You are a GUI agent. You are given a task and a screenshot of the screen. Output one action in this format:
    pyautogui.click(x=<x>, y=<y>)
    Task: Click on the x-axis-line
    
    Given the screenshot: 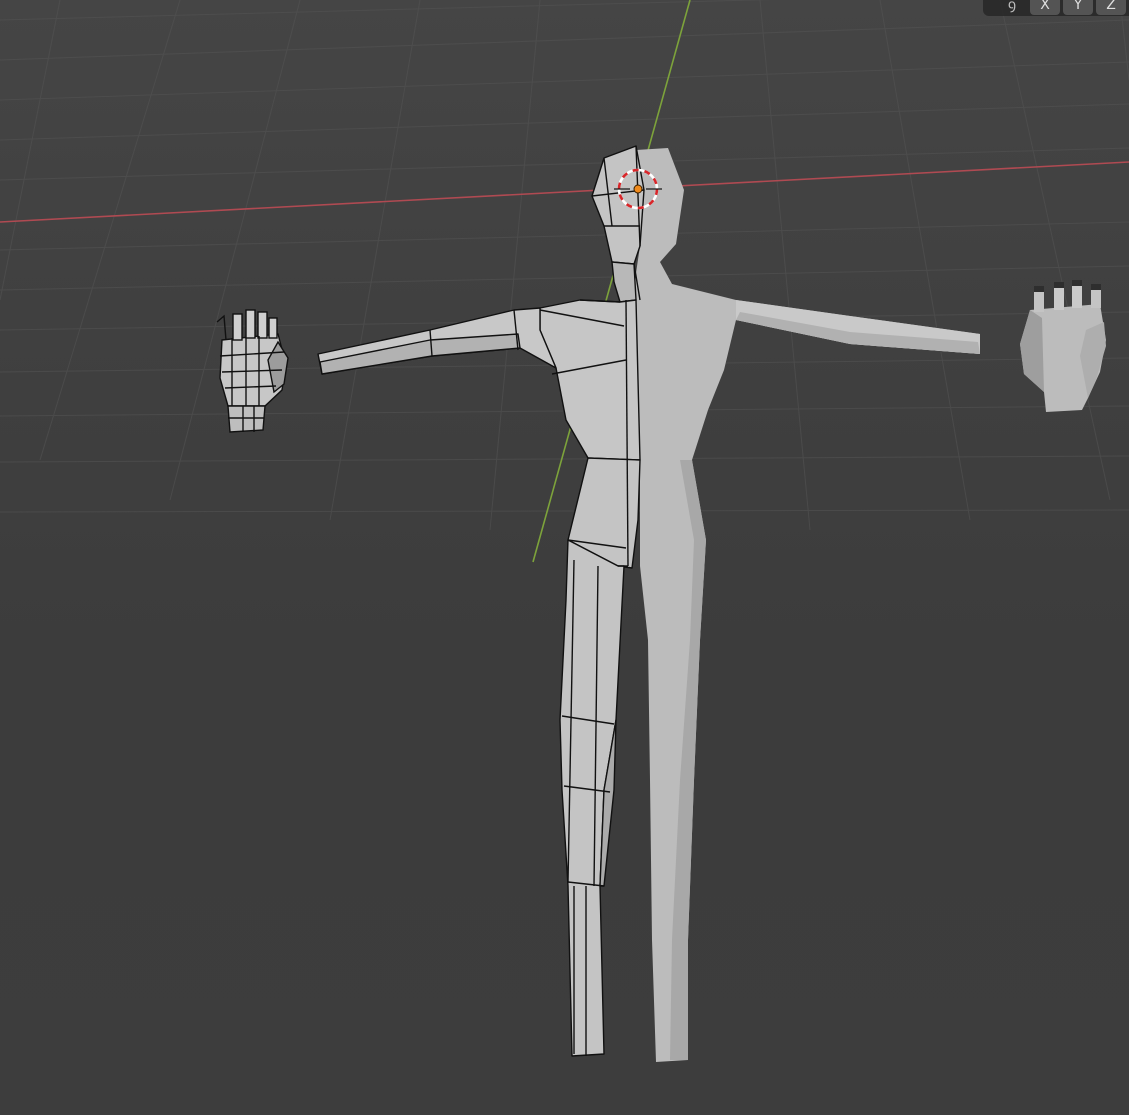 What is the action you would take?
    pyautogui.click(x=564, y=192)
    